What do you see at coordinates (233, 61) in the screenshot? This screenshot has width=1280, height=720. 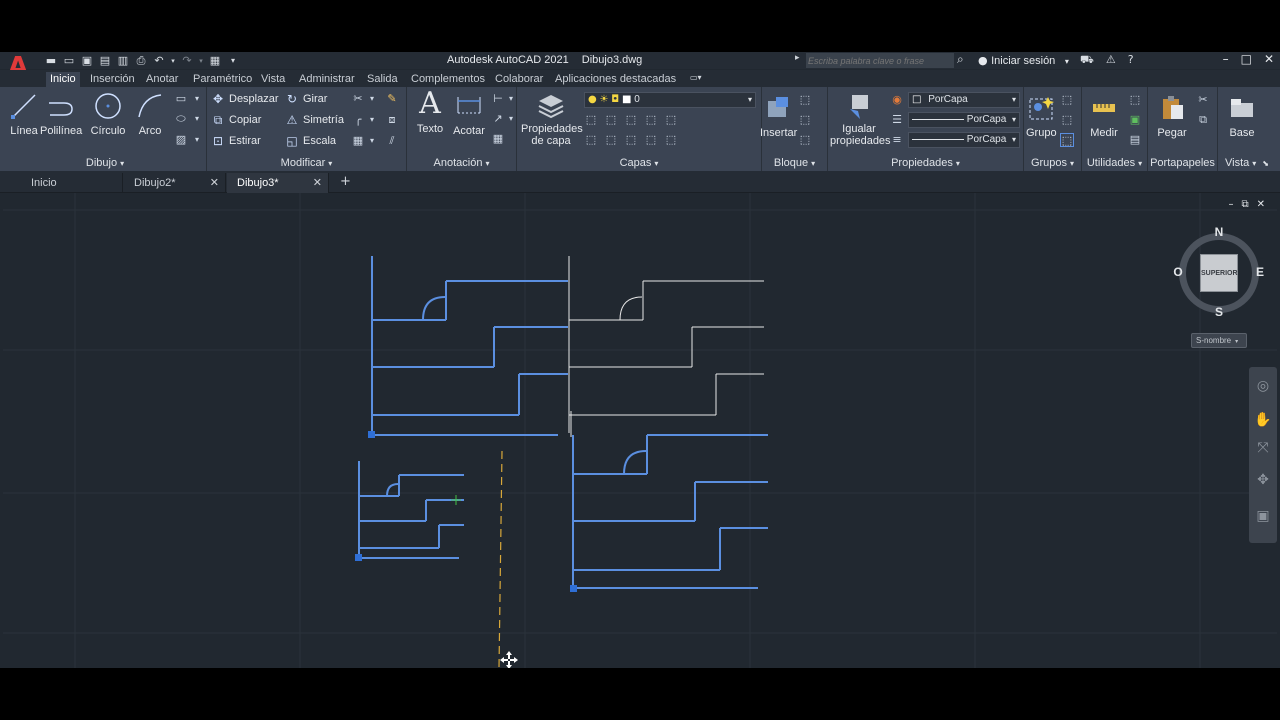 I see `customize-qat-icon: ▾` at bounding box center [233, 61].